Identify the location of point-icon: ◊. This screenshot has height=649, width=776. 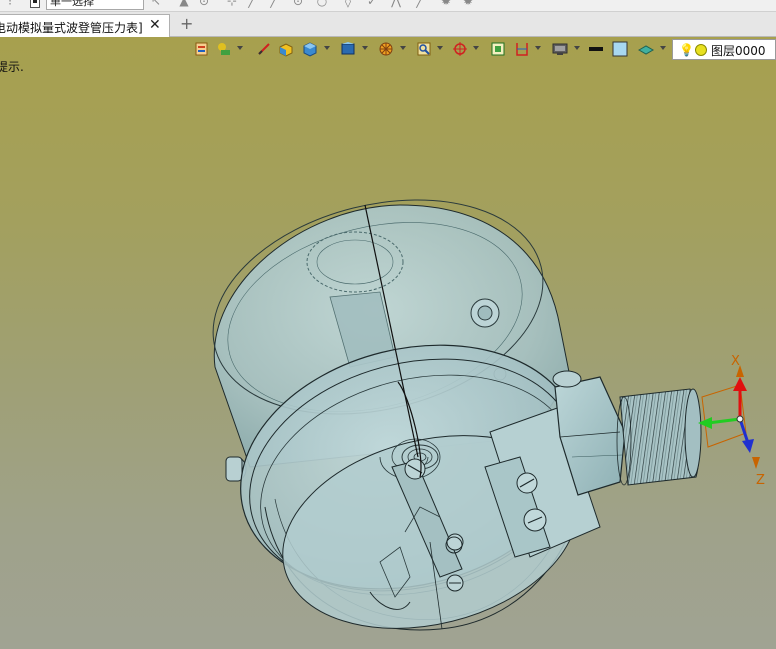
(348, 4).